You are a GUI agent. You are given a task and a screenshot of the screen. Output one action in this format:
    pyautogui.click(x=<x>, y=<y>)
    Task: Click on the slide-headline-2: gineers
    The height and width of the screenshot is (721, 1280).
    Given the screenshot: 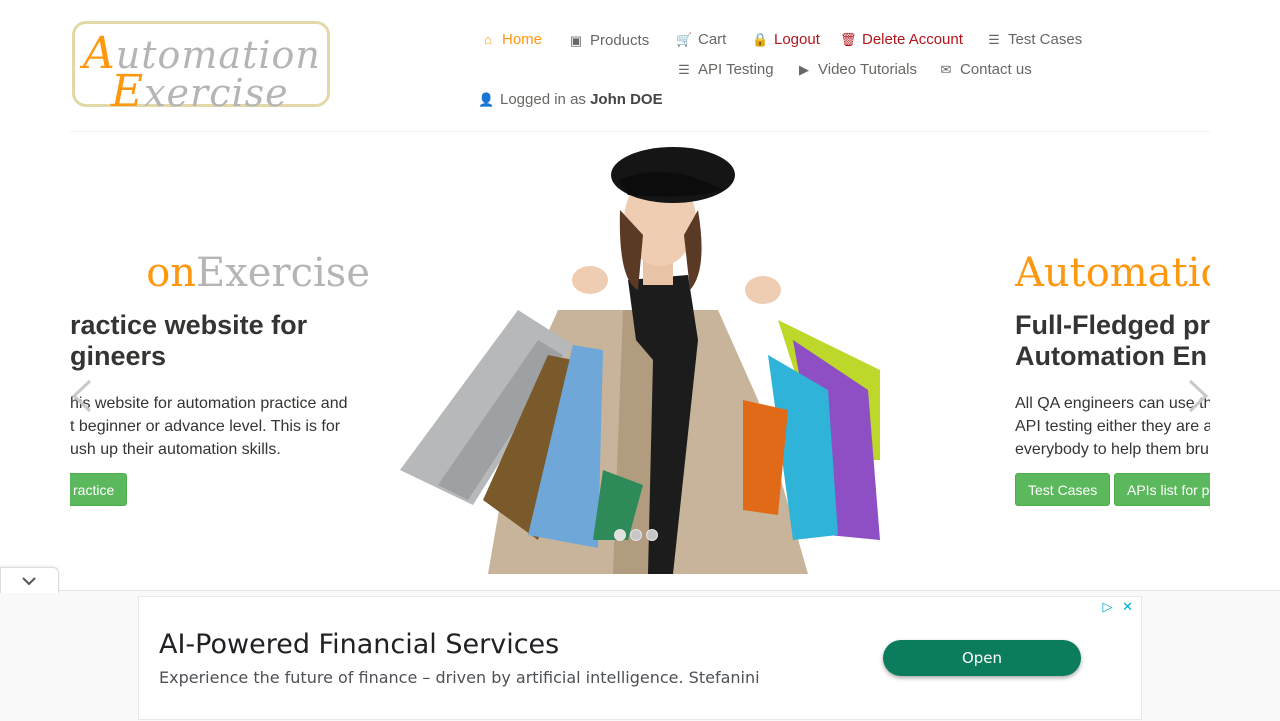 What is the action you would take?
    pyautogui.click(x=118, y=356)
    